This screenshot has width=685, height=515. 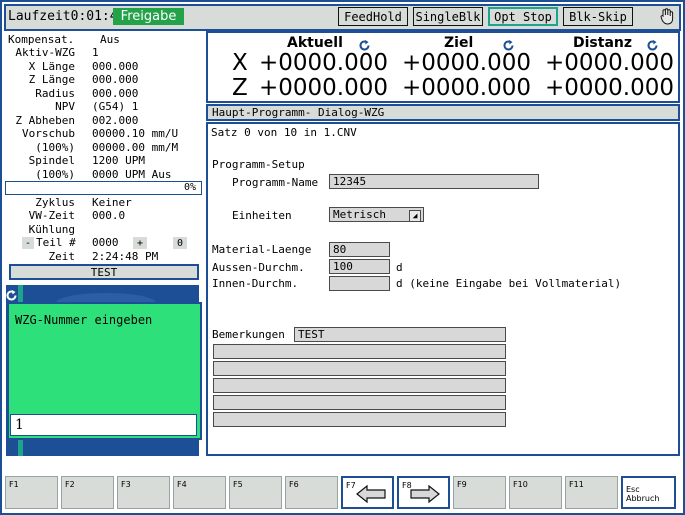 What do you see at coordinates (448, 16) in the screenshot?
I see `singleblk-button: SingleBlk` at bounding box center [448, 16].